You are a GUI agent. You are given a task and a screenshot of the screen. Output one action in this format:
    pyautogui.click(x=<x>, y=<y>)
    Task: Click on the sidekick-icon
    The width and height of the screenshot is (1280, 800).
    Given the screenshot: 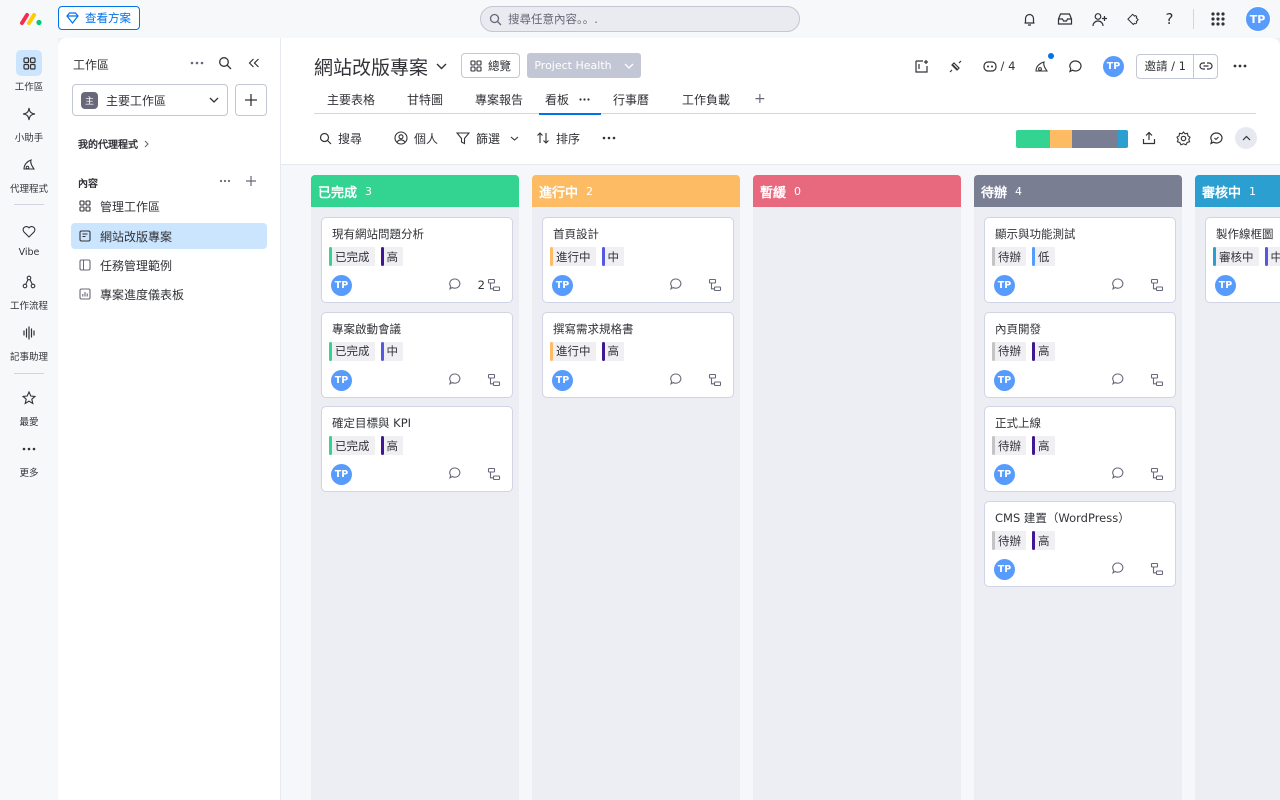 What is the action you would take?
    pyautogui.click(x=921, y=66)
    